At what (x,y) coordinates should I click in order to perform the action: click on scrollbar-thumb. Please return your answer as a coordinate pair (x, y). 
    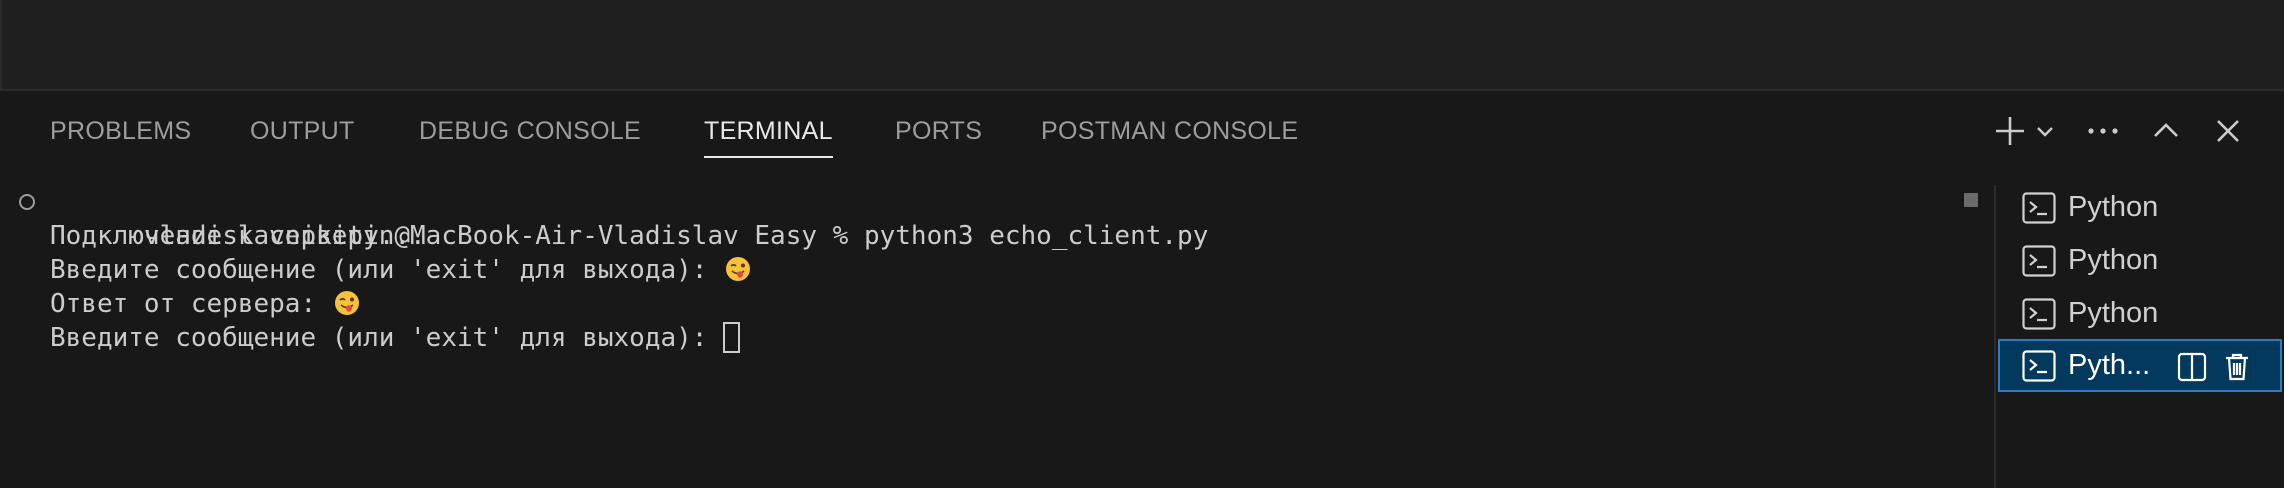
    Looking at the image, I should click on (1971, 200).